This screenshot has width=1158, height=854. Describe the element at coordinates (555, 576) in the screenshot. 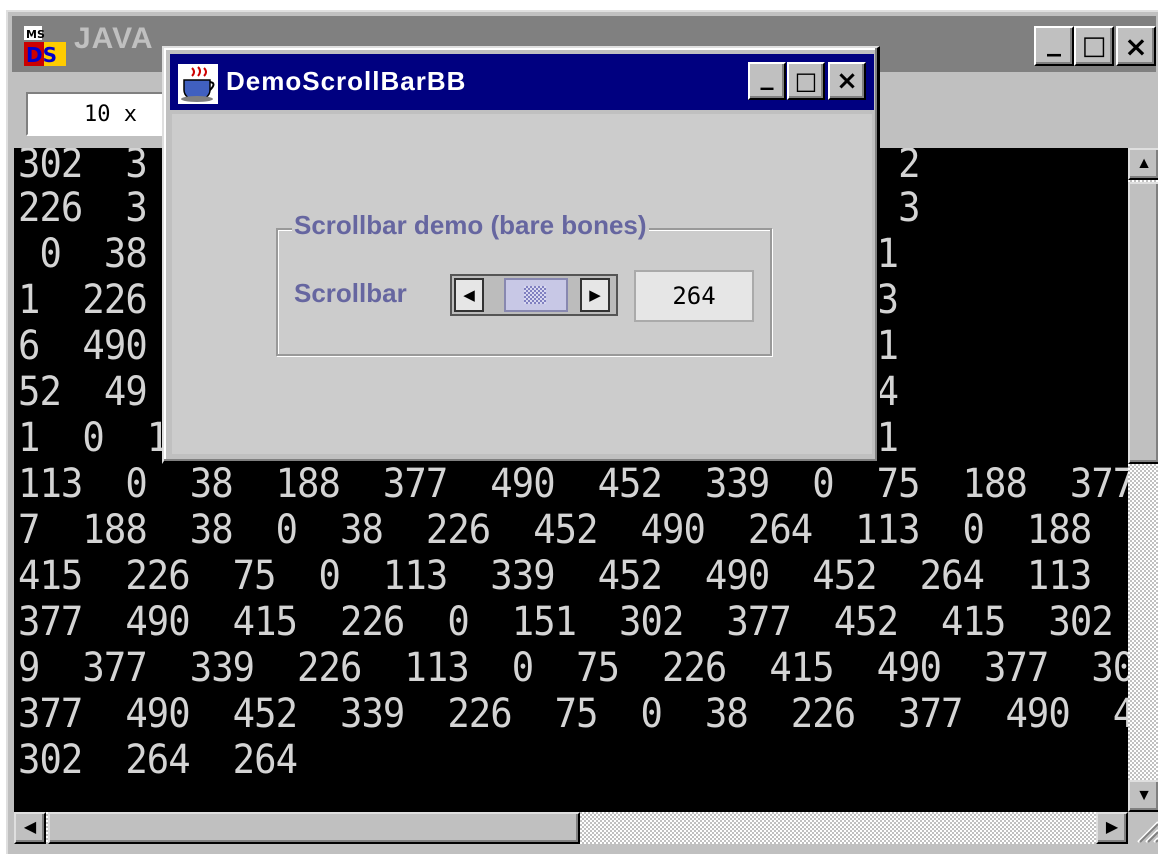

I see `console-line: 415 226 75 0 113 339 452 490 452 264 113` at that location.